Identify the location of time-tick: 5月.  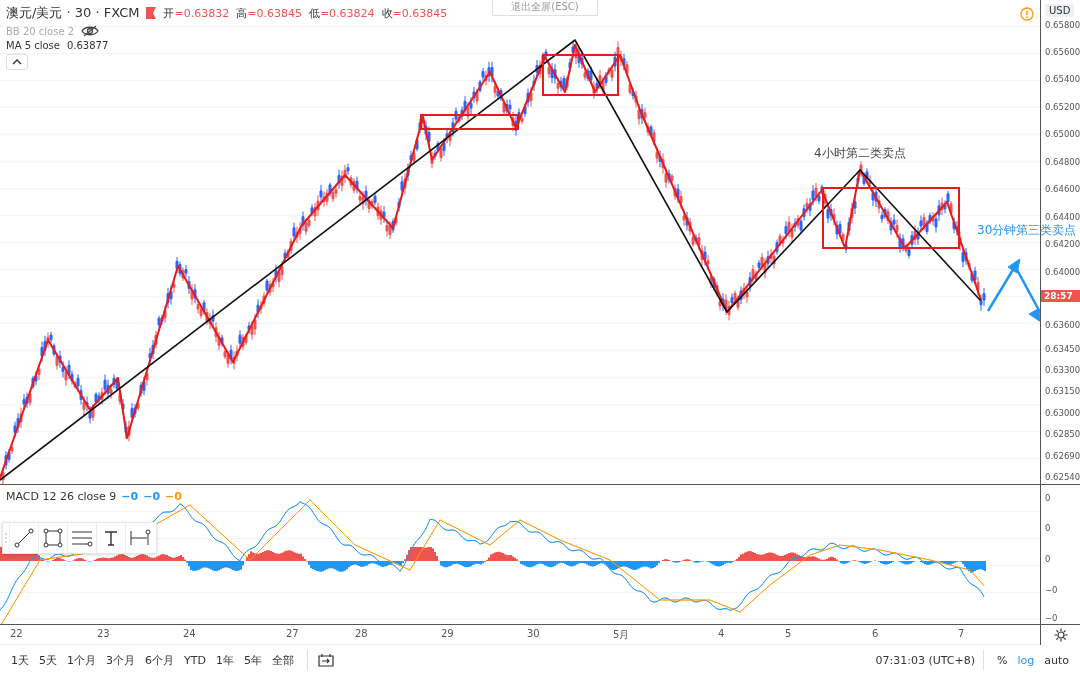
(621, 635).